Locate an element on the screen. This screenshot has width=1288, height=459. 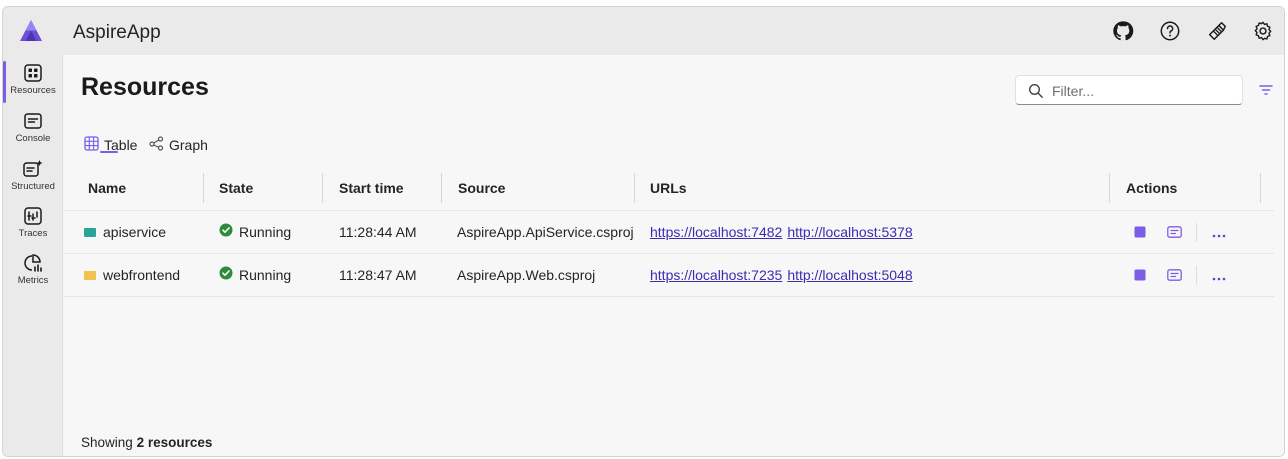
sidebar-item-label: Structured is located at coordinates (33, 186).